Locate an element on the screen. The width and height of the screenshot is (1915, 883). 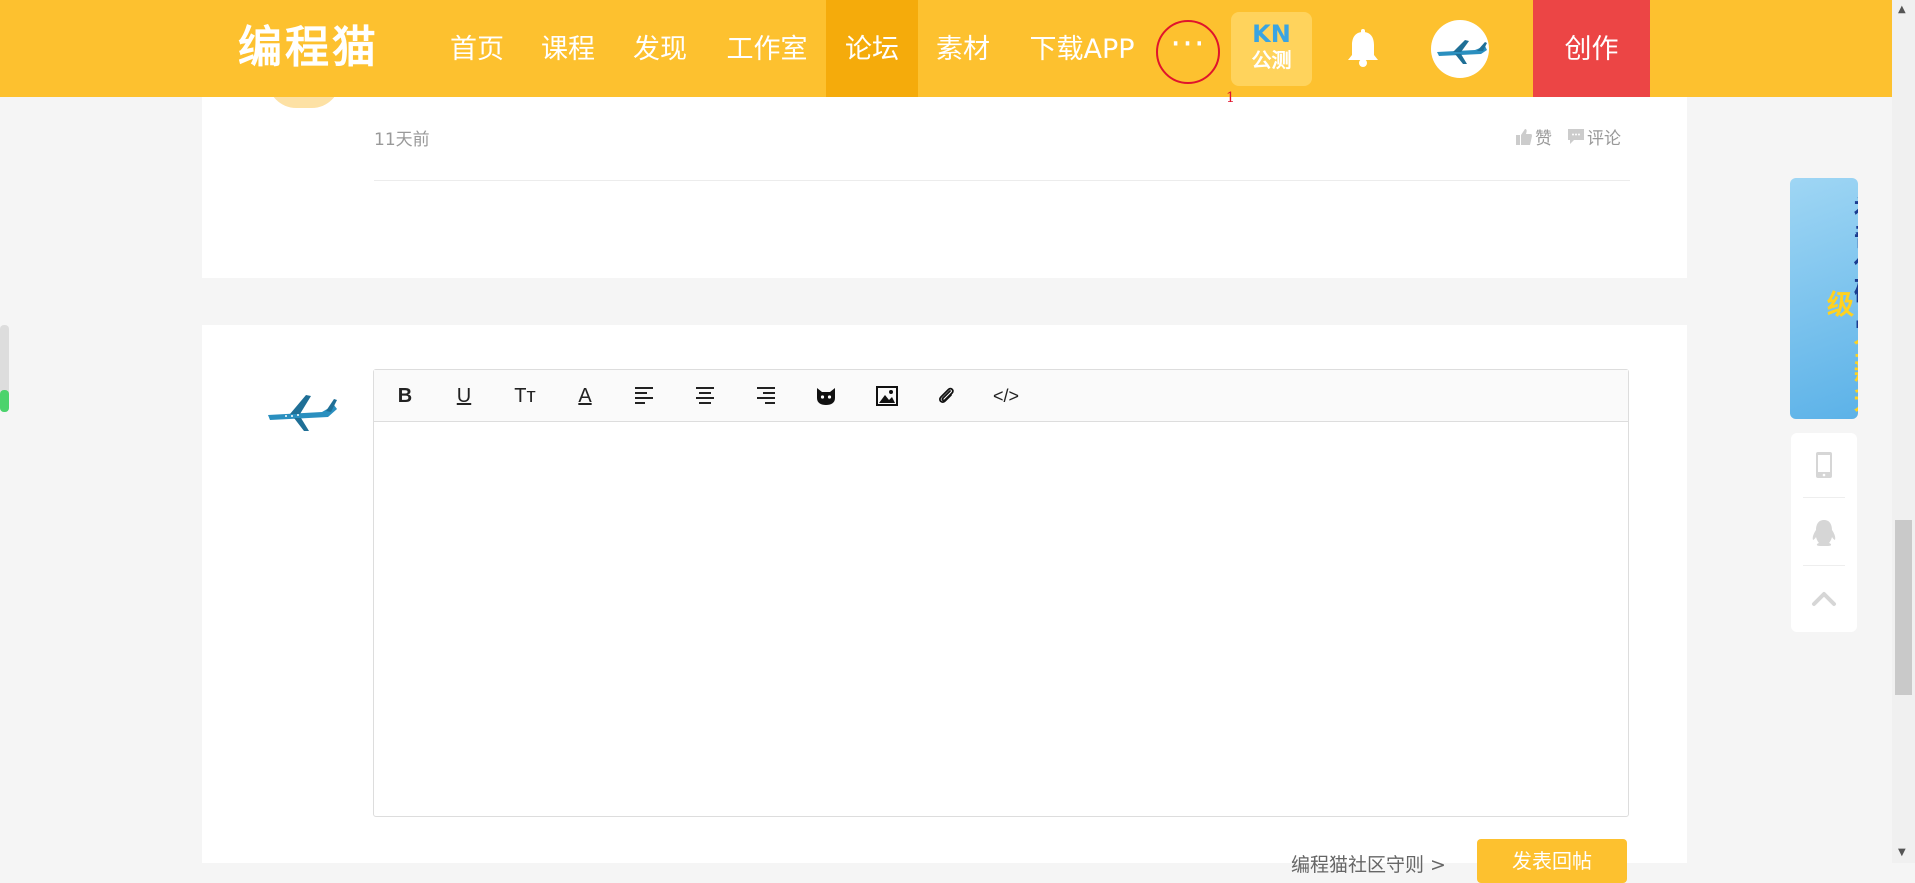
code-button: </> is located at coordinates (1006, 396).